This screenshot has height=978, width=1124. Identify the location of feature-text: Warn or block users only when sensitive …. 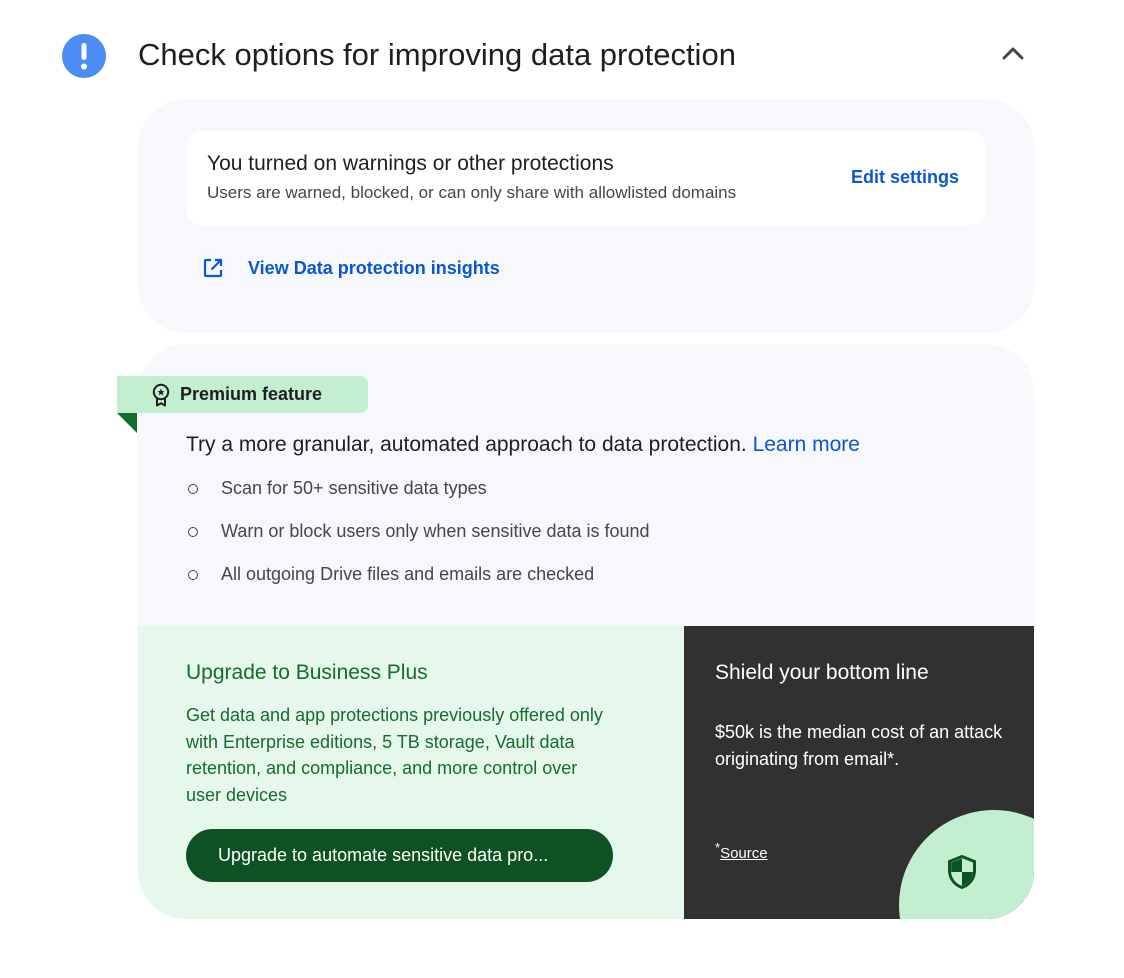
(435, 531).